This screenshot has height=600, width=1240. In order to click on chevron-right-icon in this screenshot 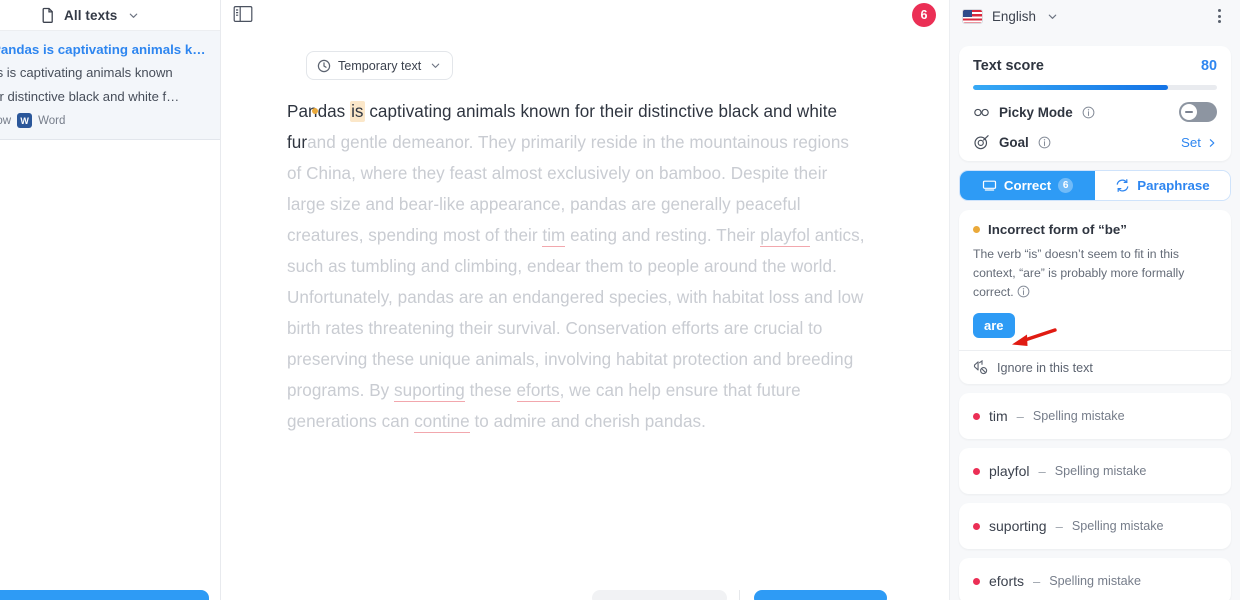, I will do `click(1212, 143)`.